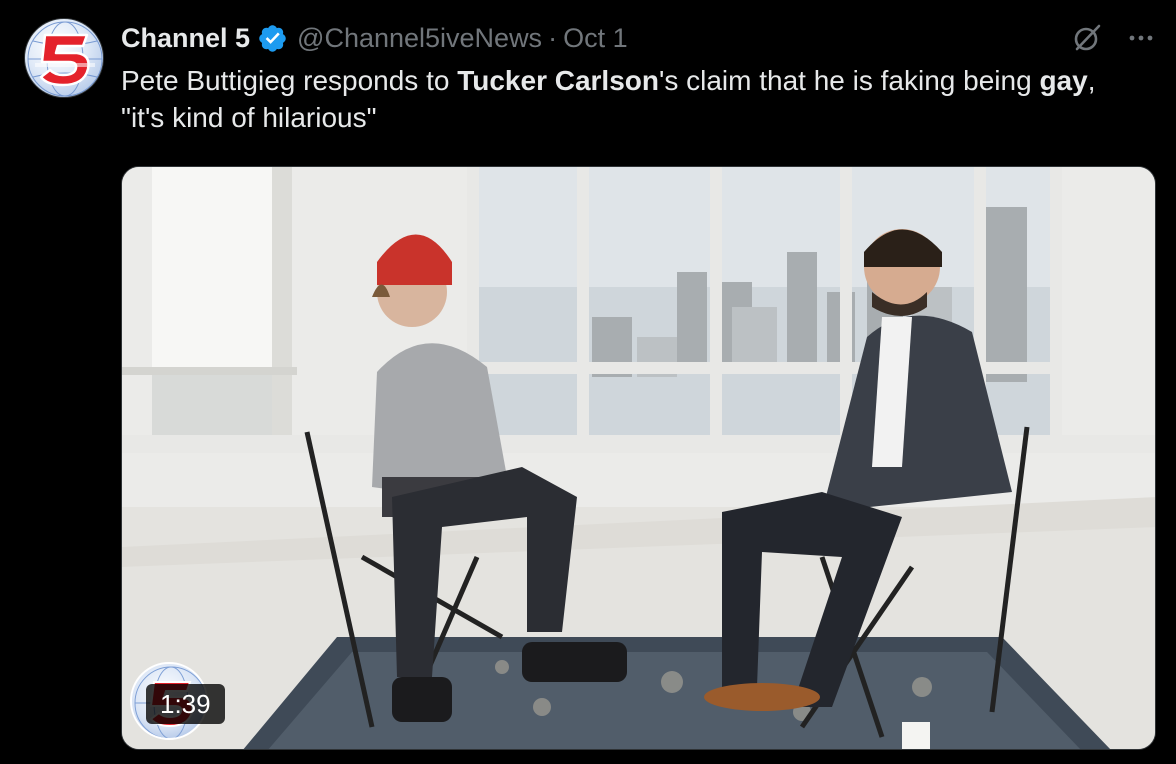 The image size is (1176, 764). What do you see at coordinates (185, 38) in the screenshot?
I see `author-display-name: Channel 5` at bounding box center [185, 38].